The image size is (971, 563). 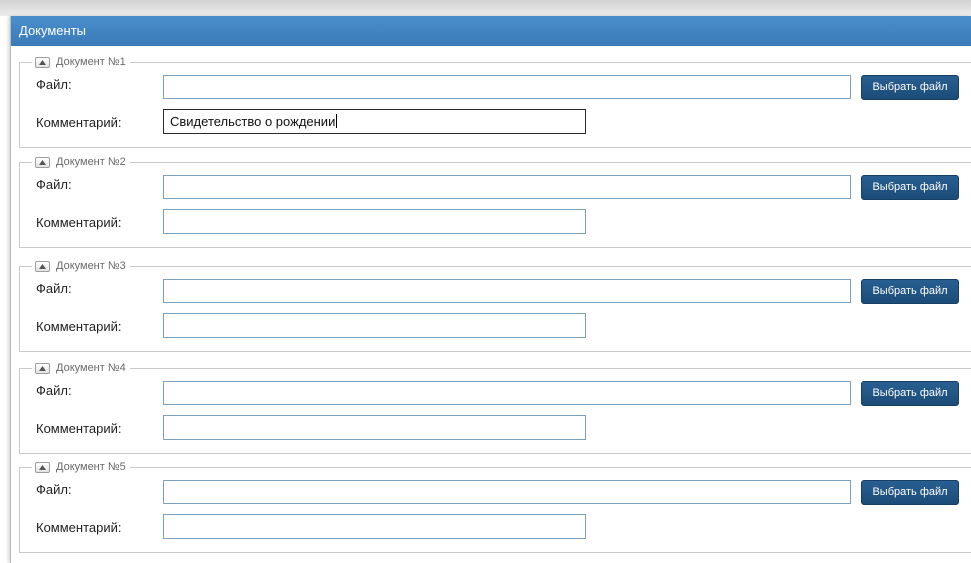 I want to click on document-legend-3: Документ №3, so click(x=81, y=266).